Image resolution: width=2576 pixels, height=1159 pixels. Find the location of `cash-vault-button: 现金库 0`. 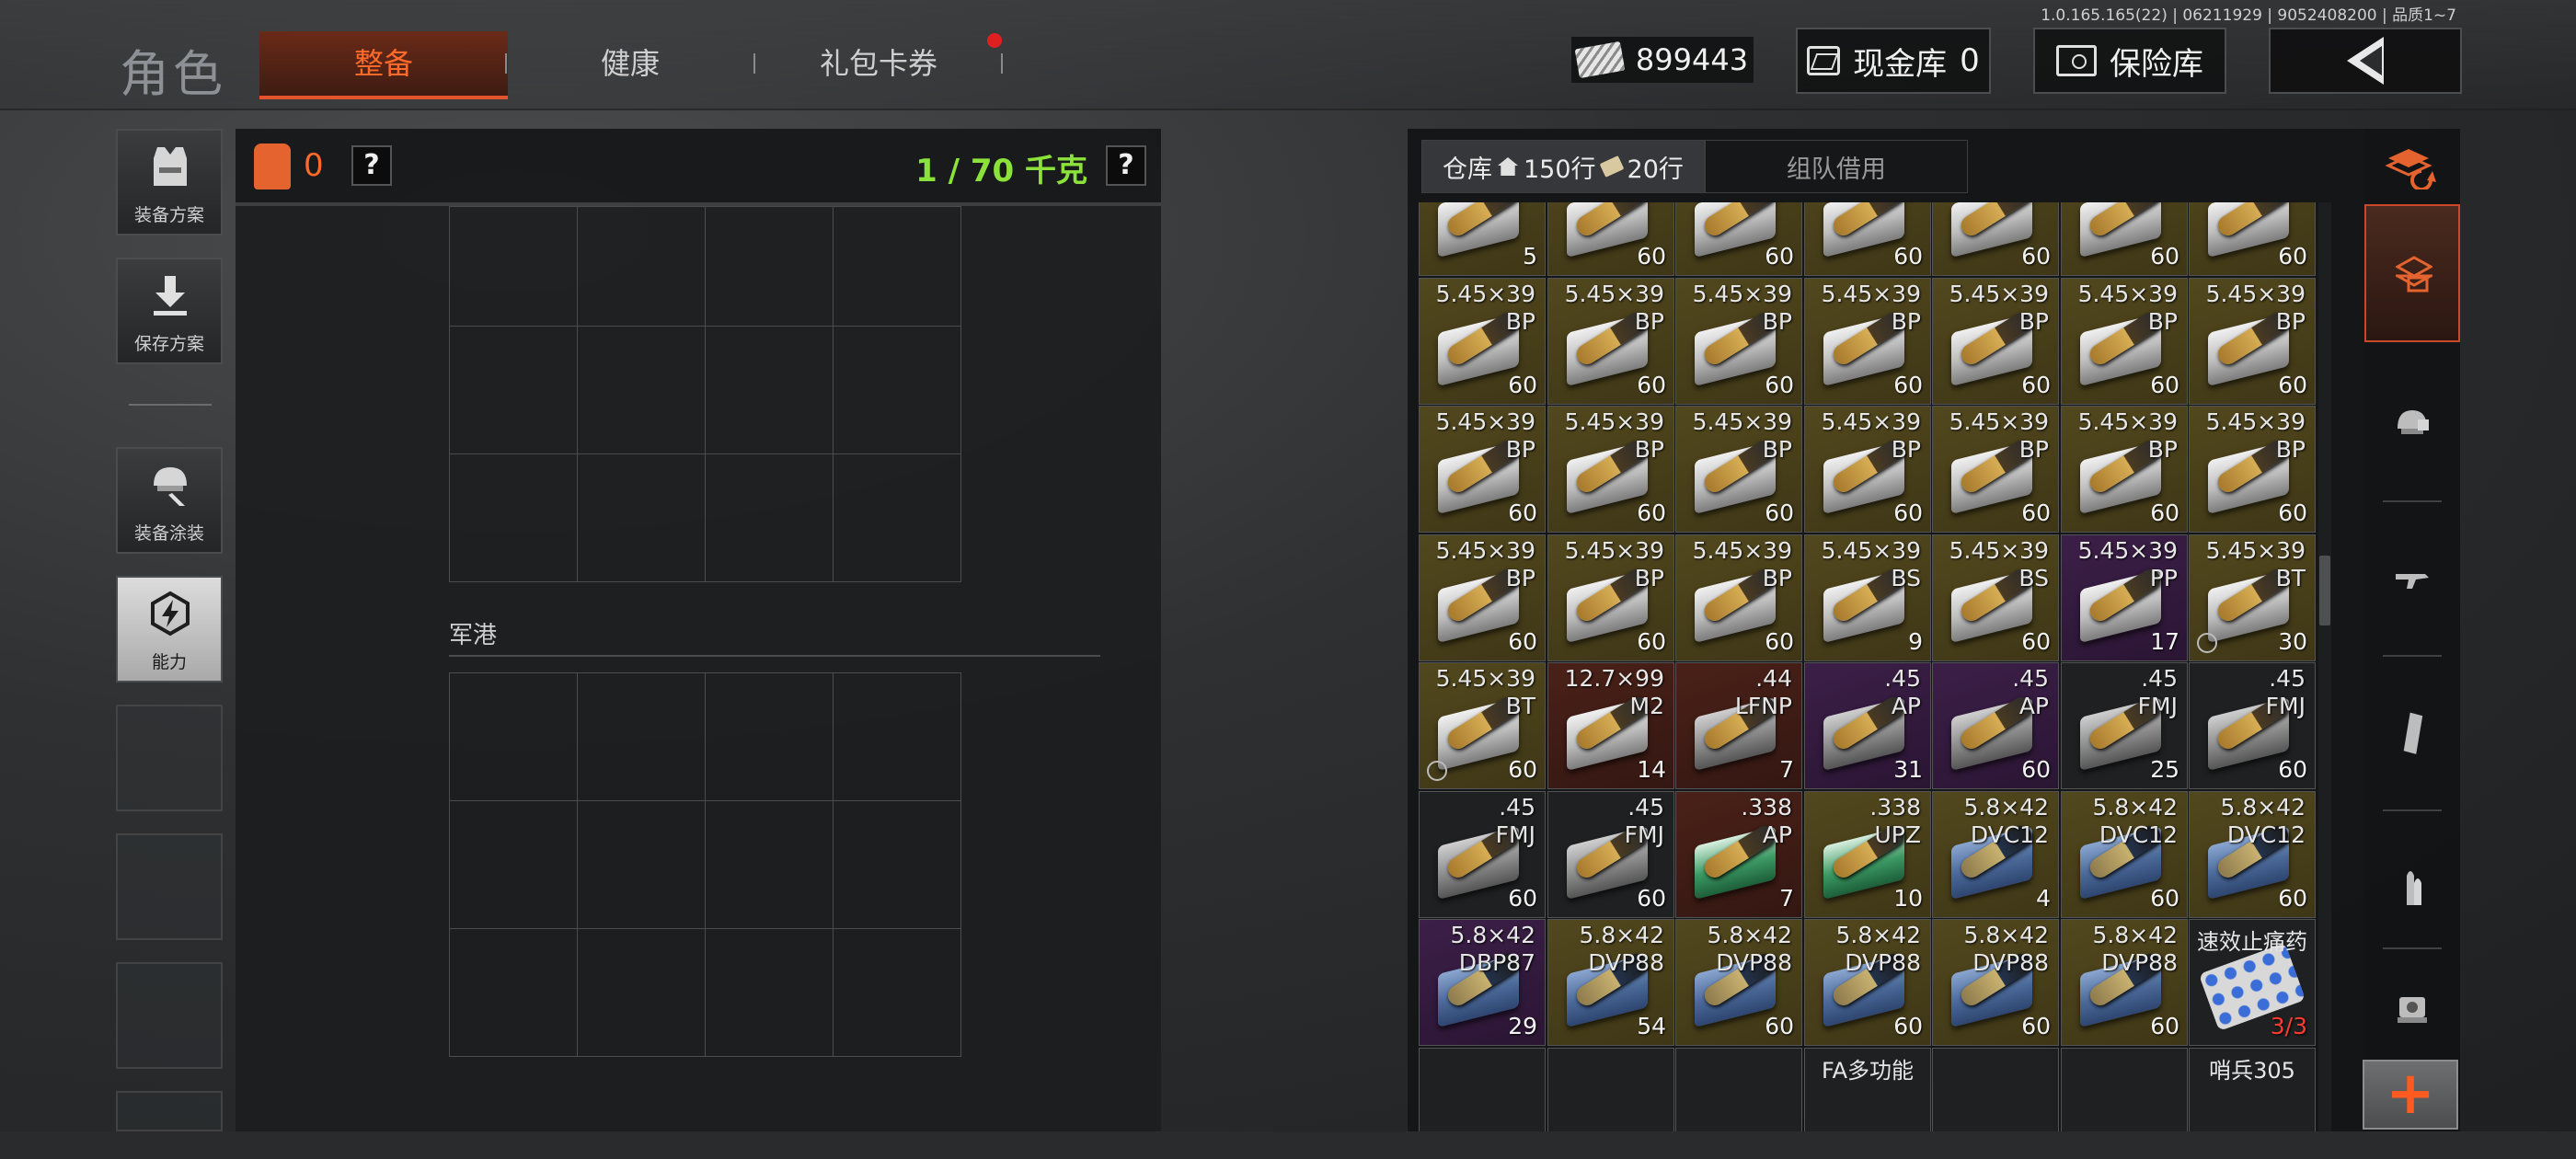

cash-vault-button: 现金库 0 is located at coordinates (1893, 61).